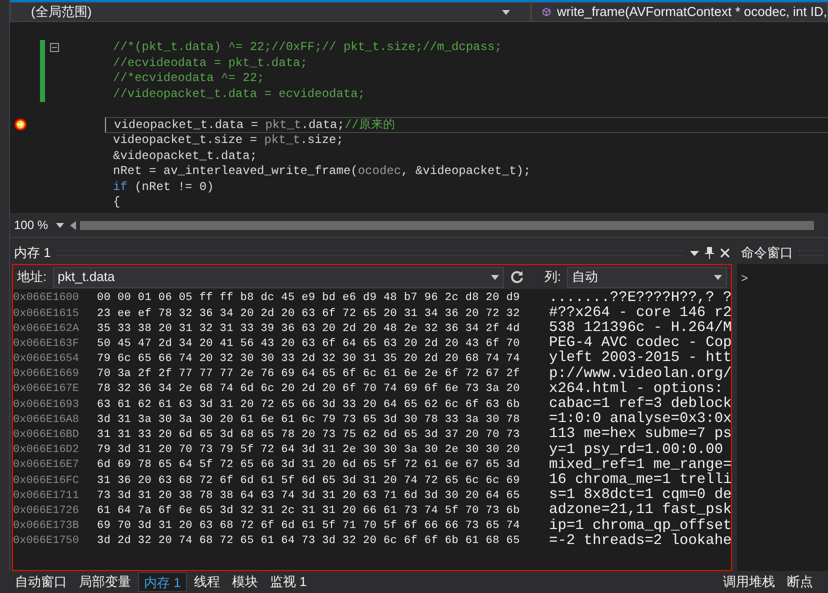 This screenshot has height=593, width=828. Describe the element at coordinates (640, 464) in the screenshot. I see `memory-text: mixed_ref=1 me_range=` at that location.